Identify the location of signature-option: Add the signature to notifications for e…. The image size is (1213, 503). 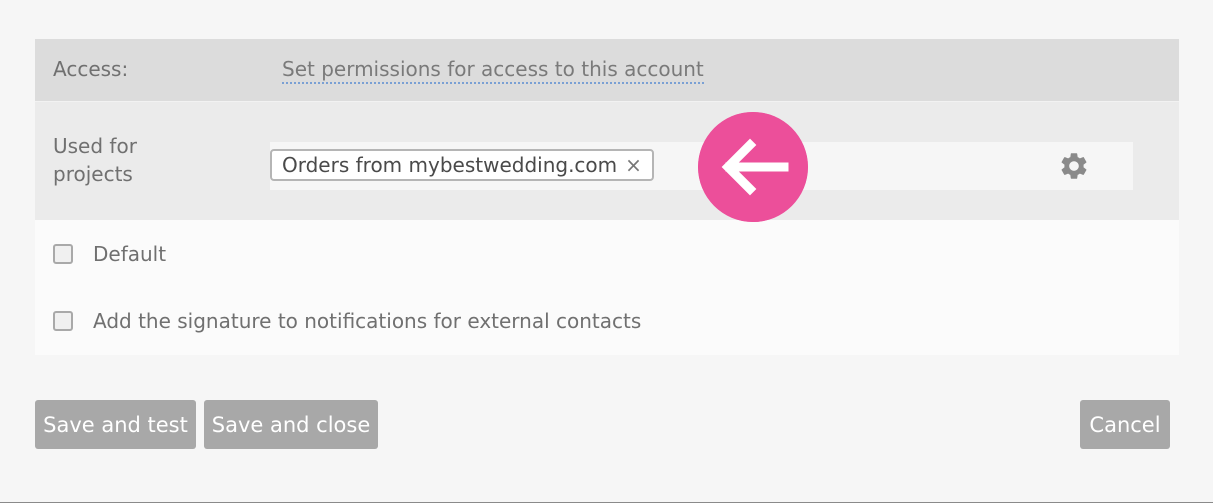
(347, 321).